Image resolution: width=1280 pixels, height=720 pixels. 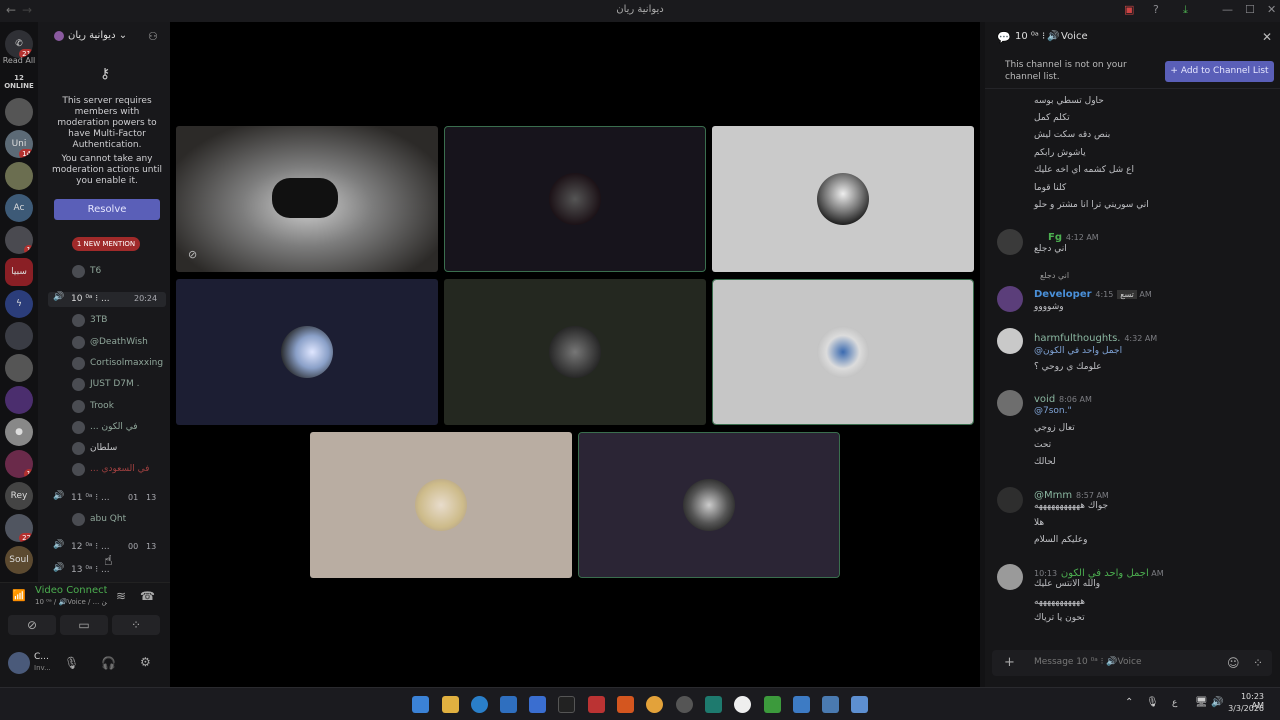 What do you see at coordinates (1129, 702) in the screenshot?
I see `tray-chevron-icon: ⌃` at bounding box center [1129, 702].